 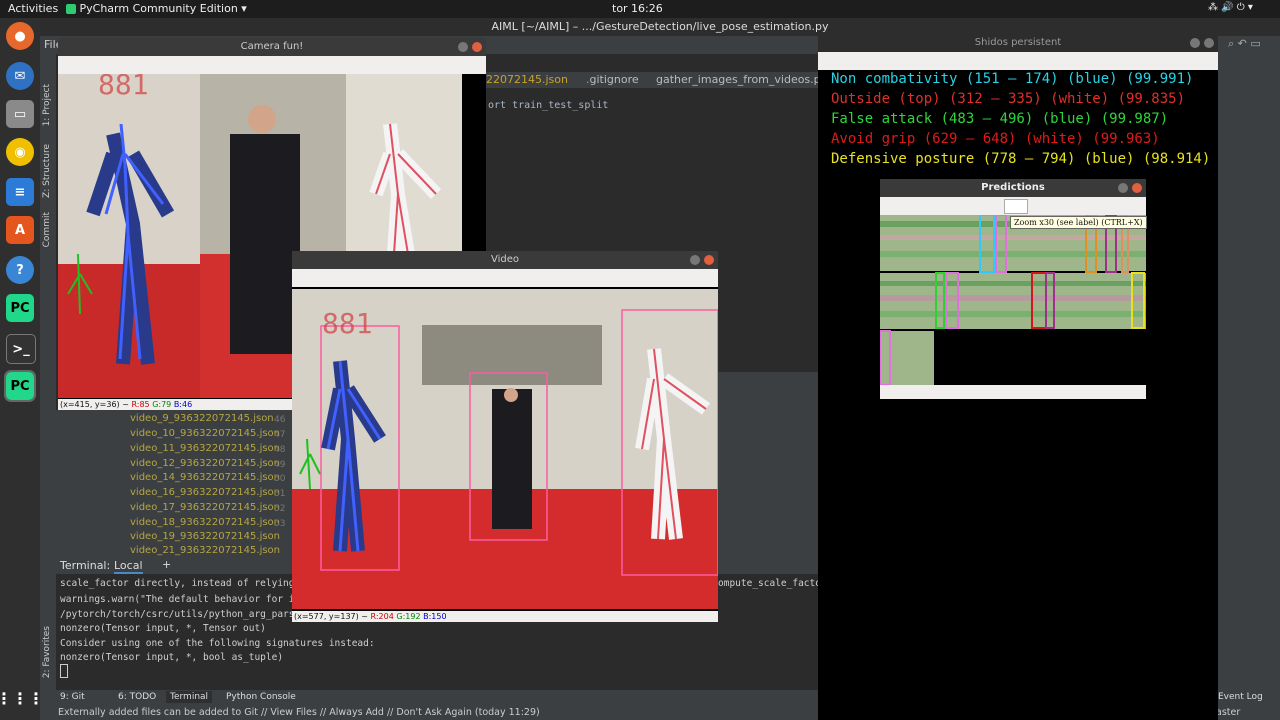 I want to click on terminal-line-fragment: ompute_scale_factor, so click(x=772, y=583).